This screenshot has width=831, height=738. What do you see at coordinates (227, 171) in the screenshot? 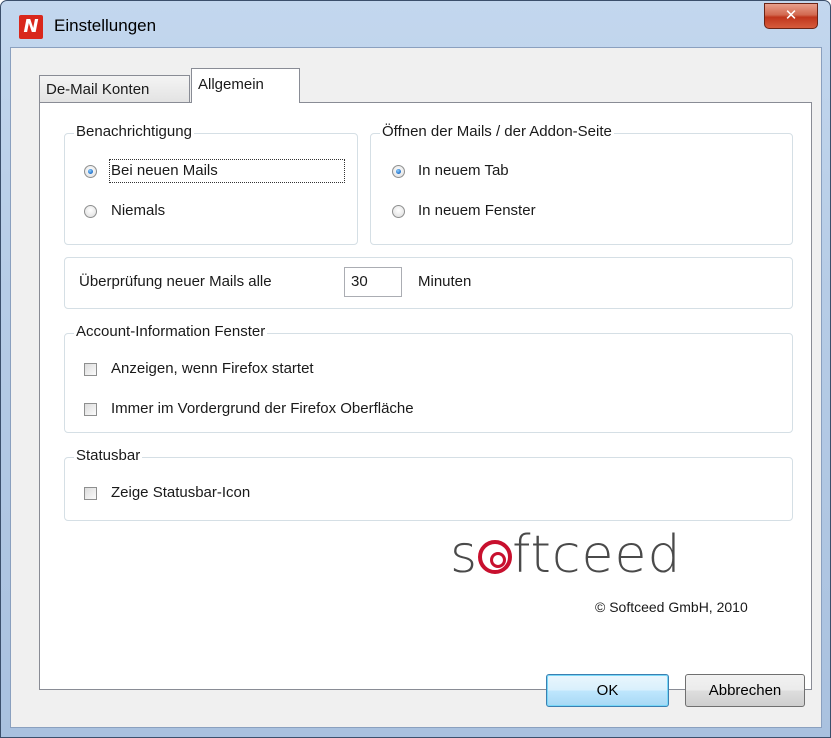
I see `radio-bei-neuen-mails-label: Bei neuen Mails` at bounding box center [227, 171].